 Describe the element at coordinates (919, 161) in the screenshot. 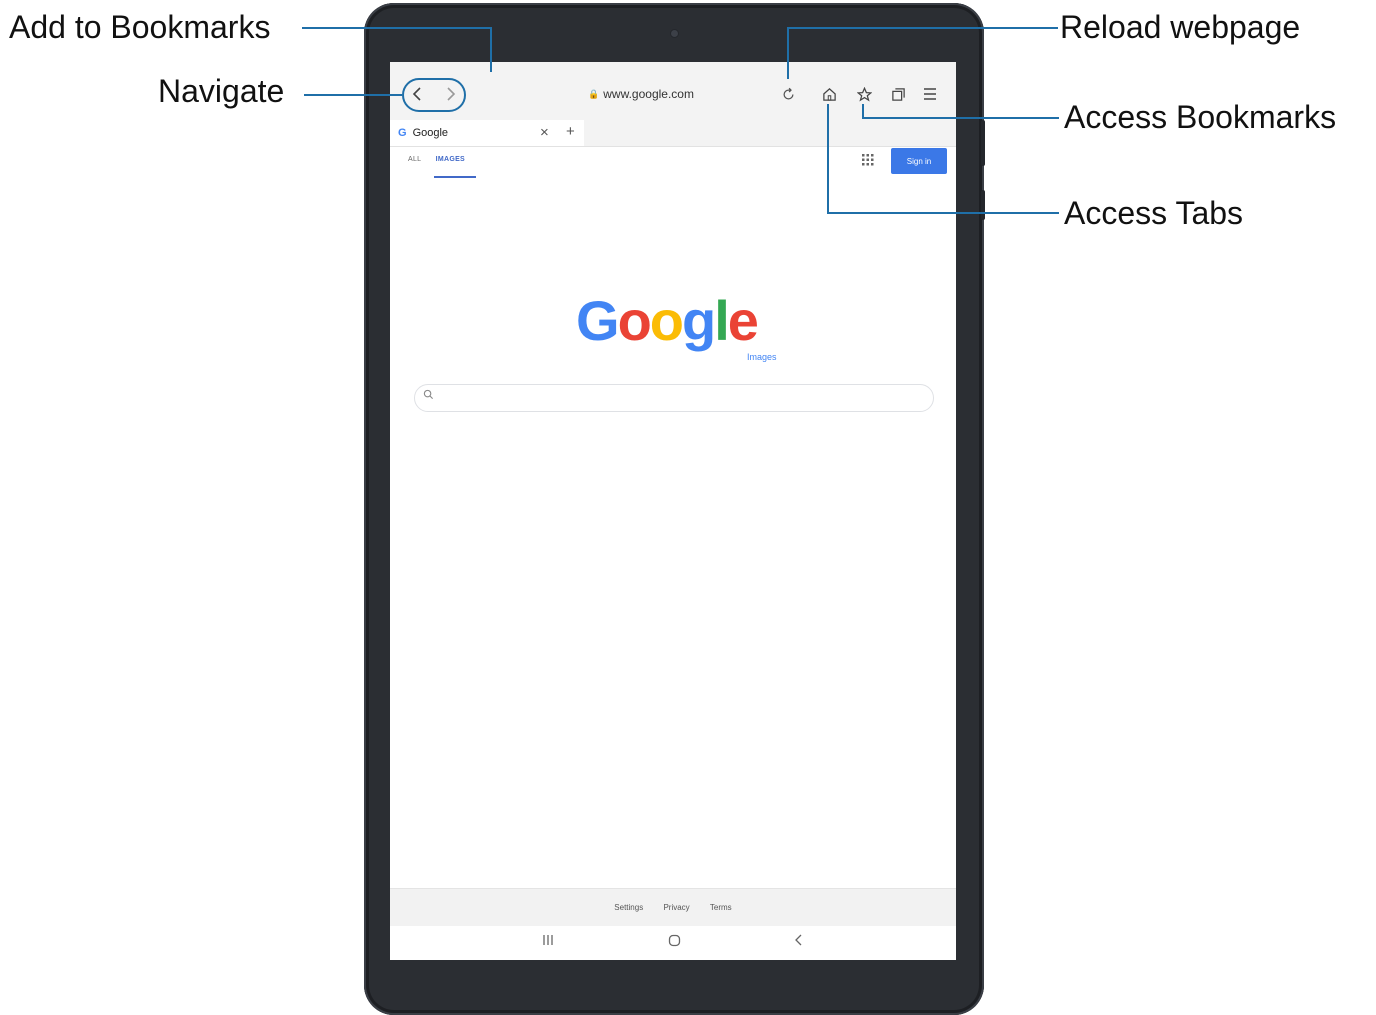

I see `sign-in-button: Sign in` at that location.